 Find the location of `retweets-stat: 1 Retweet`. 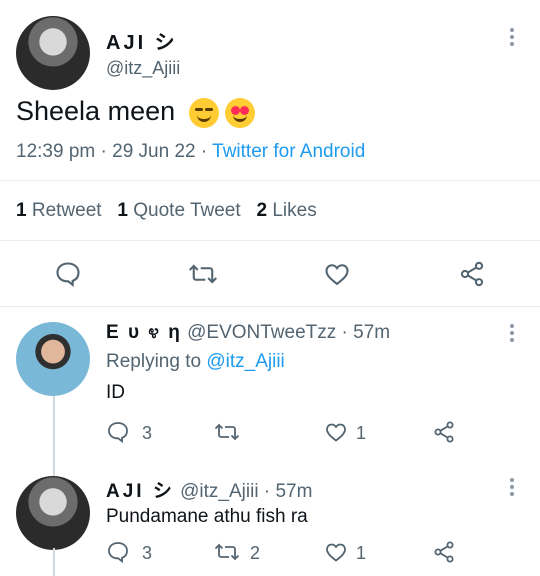

retweets-stat: 1 Retweet is located at coordinates (59, 210).